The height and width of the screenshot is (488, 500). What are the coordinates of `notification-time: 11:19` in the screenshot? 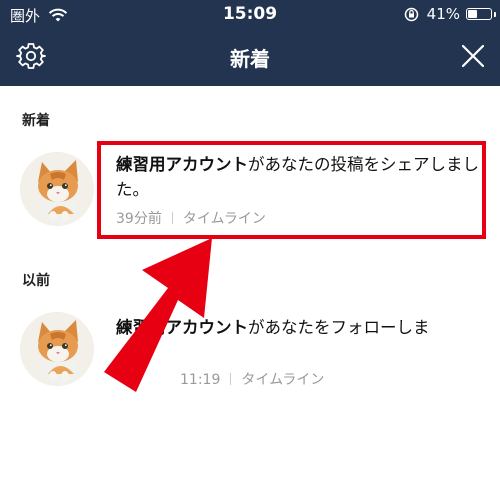 It's located at (200, 380).